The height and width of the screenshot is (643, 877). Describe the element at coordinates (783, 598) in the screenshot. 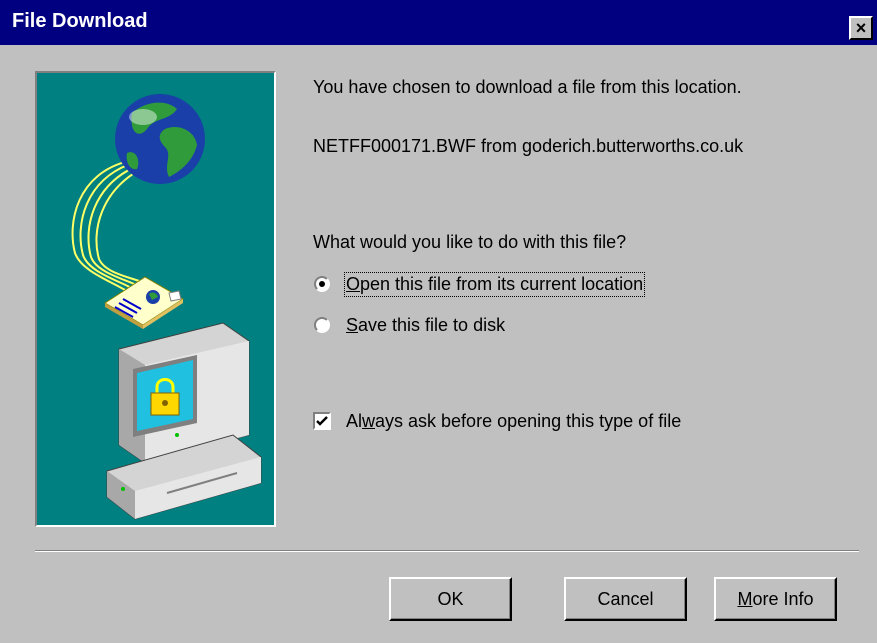

I see `more-info-rest: ore Info` at that location.